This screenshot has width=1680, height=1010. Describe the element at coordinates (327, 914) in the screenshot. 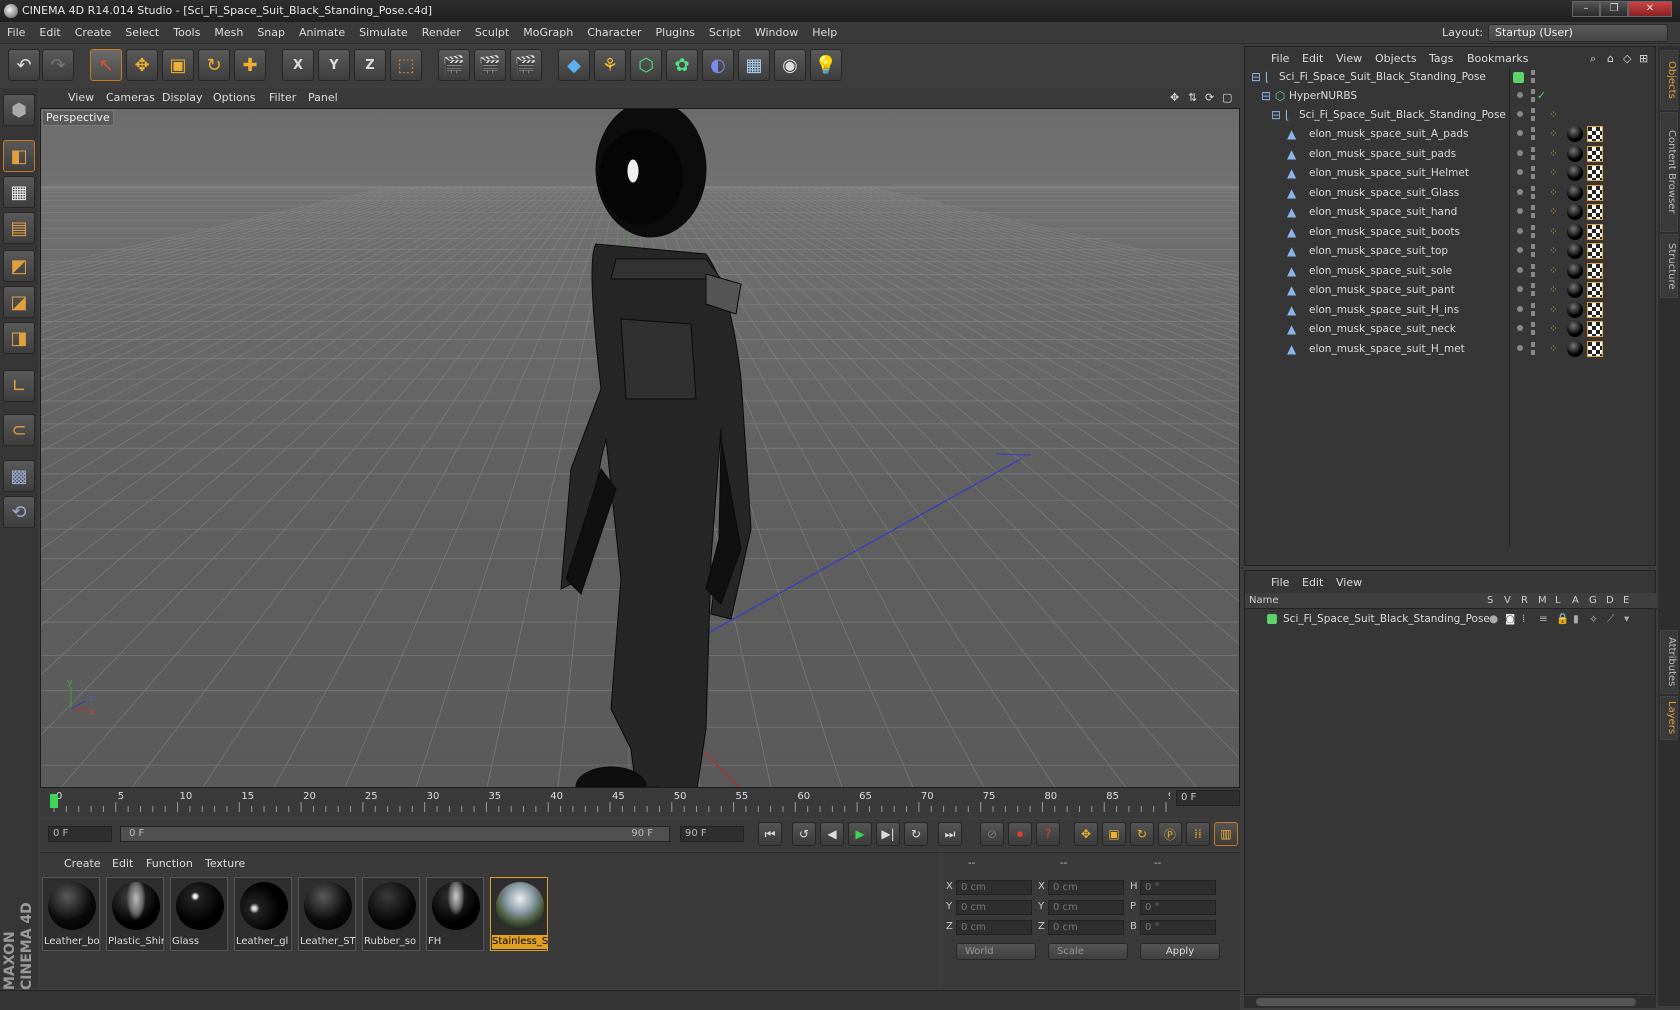

I see `material-swatch: Leather_ST` at that location.